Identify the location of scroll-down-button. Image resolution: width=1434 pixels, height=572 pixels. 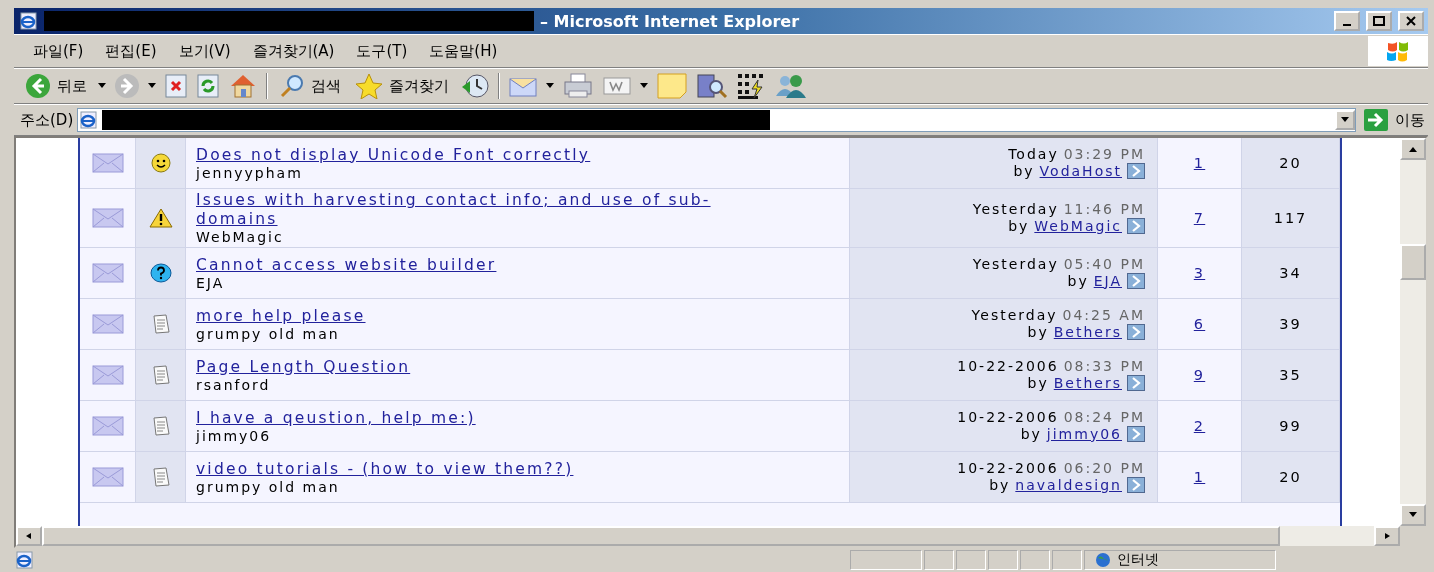
(1413, 515).